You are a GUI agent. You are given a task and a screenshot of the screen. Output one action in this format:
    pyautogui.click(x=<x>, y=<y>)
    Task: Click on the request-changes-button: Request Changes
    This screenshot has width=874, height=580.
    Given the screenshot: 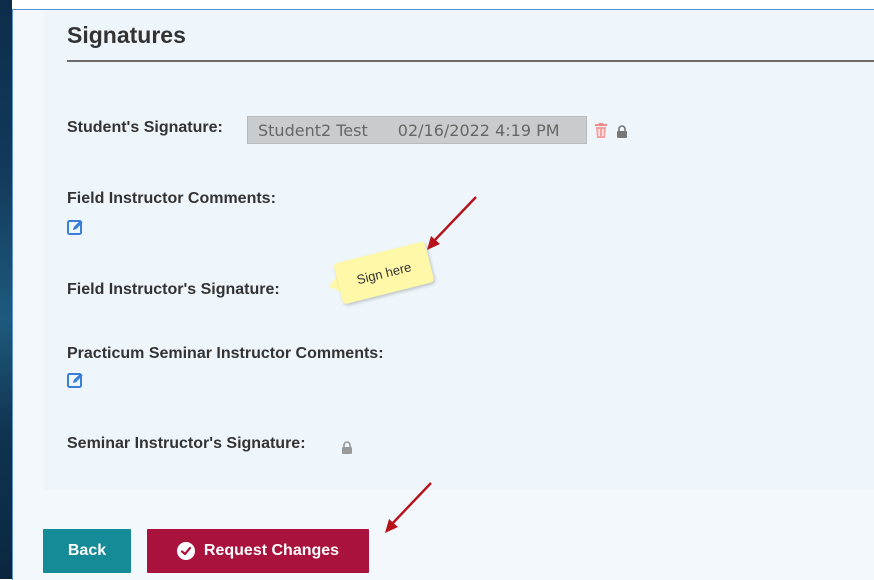 What is the action you would take?
    pyautogui.click(x=258, y=551)
    